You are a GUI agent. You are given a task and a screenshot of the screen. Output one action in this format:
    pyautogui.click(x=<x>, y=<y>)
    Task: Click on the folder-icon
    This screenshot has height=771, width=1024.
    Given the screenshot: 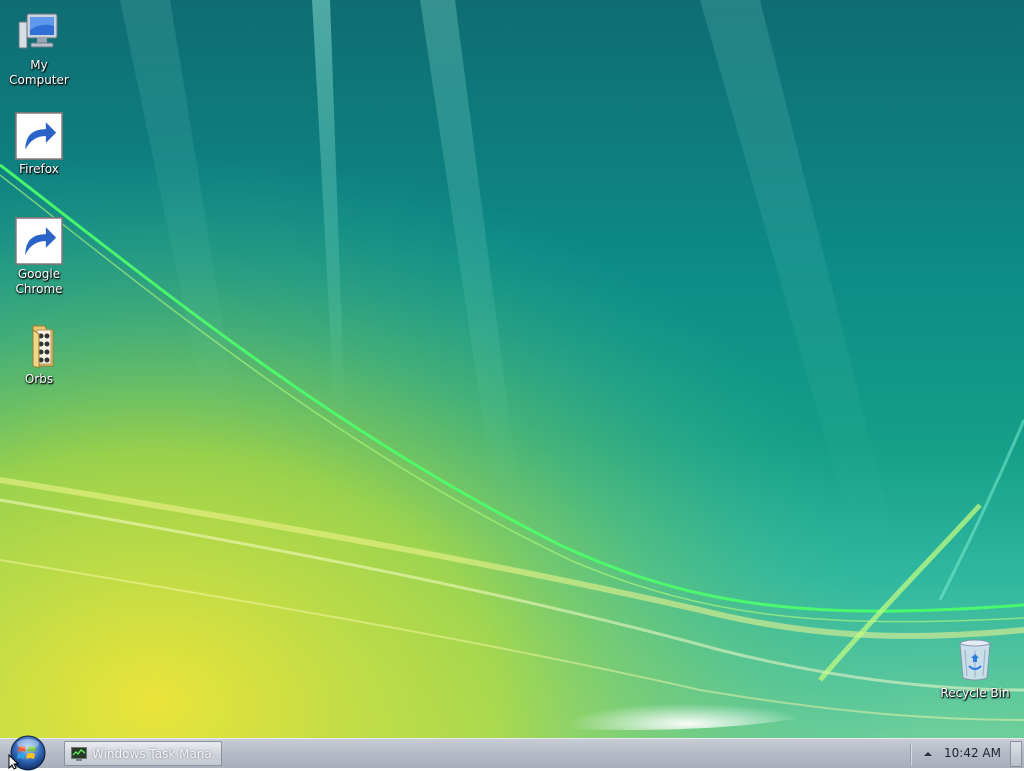 What is the action you would take?
    pyautogui.click(x=39, y=346)
    